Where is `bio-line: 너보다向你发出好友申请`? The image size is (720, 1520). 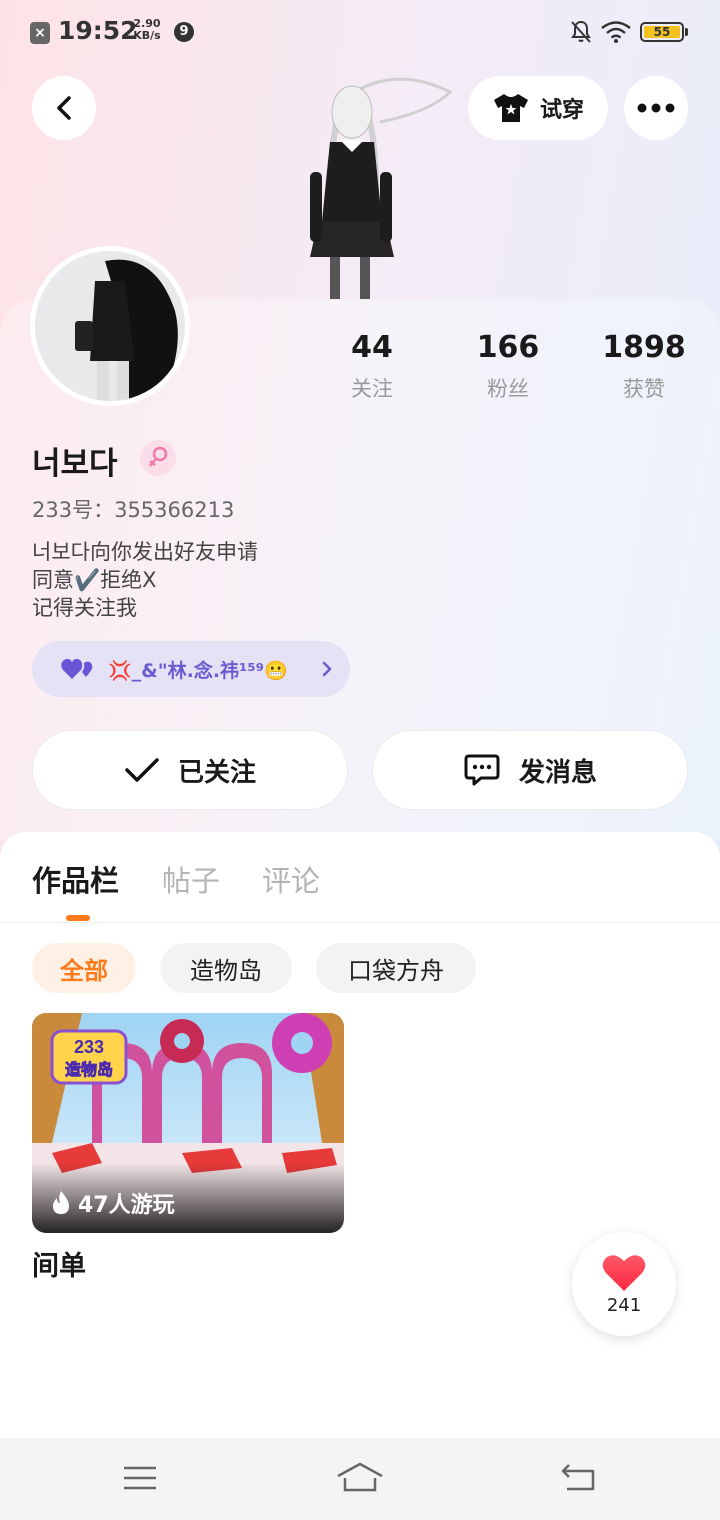 bio-line: 너보다向你发出好友申请 is located at coordinates (145, 552).